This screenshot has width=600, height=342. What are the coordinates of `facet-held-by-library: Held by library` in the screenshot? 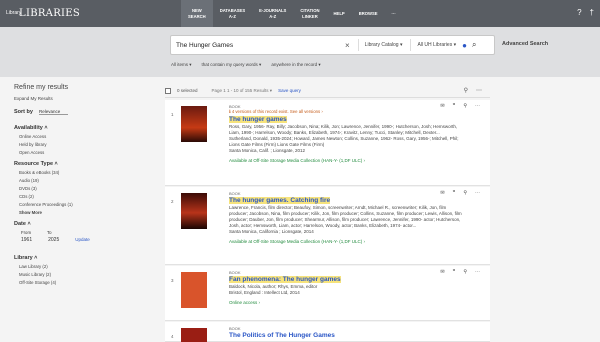 It's located at (86, 144).